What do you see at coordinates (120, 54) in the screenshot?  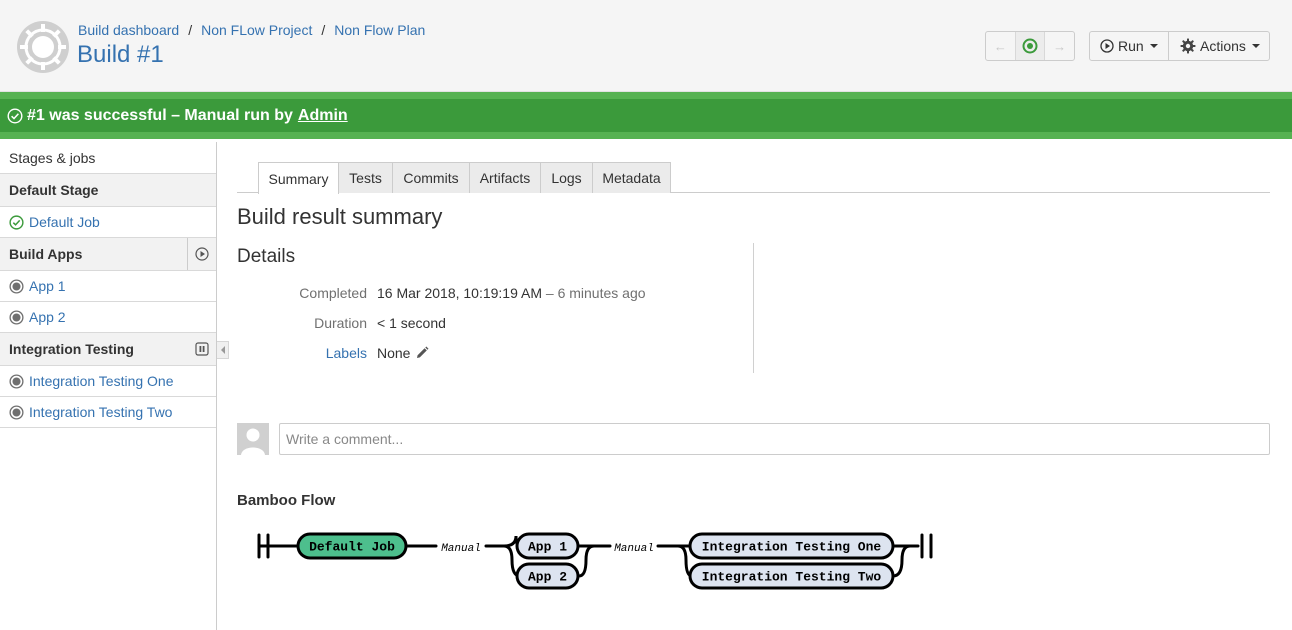 I see `page-title-build: Build #1` at bounding box center [120, 54].